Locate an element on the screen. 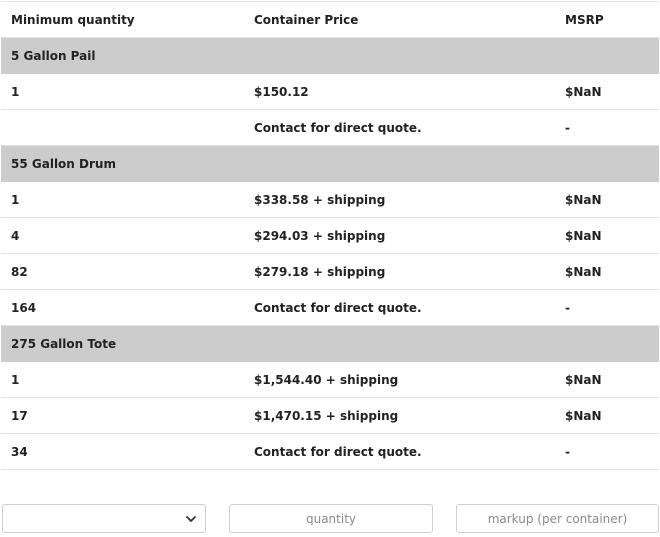  group-label: 275 Gallon Tote is located at coordinates (330, 343).